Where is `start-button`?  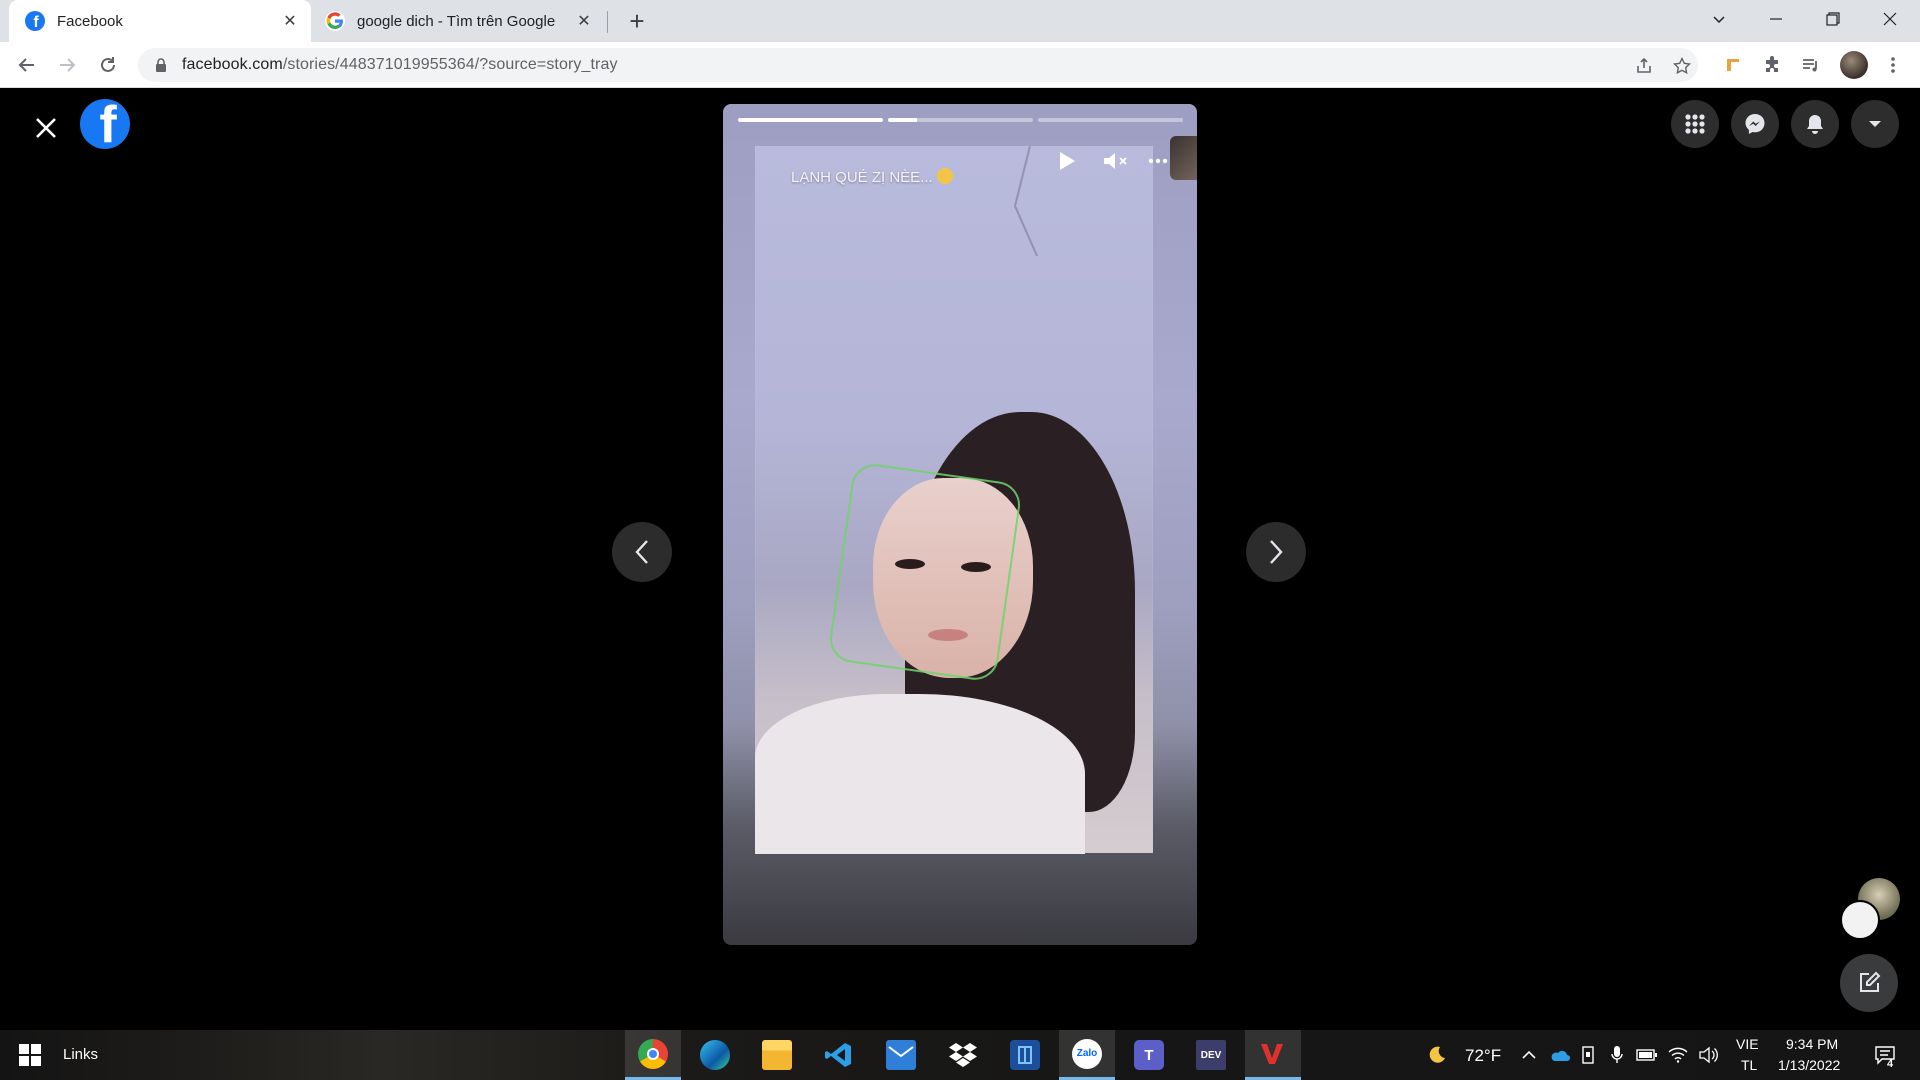 start-button is located at coordinates (30, 1055).